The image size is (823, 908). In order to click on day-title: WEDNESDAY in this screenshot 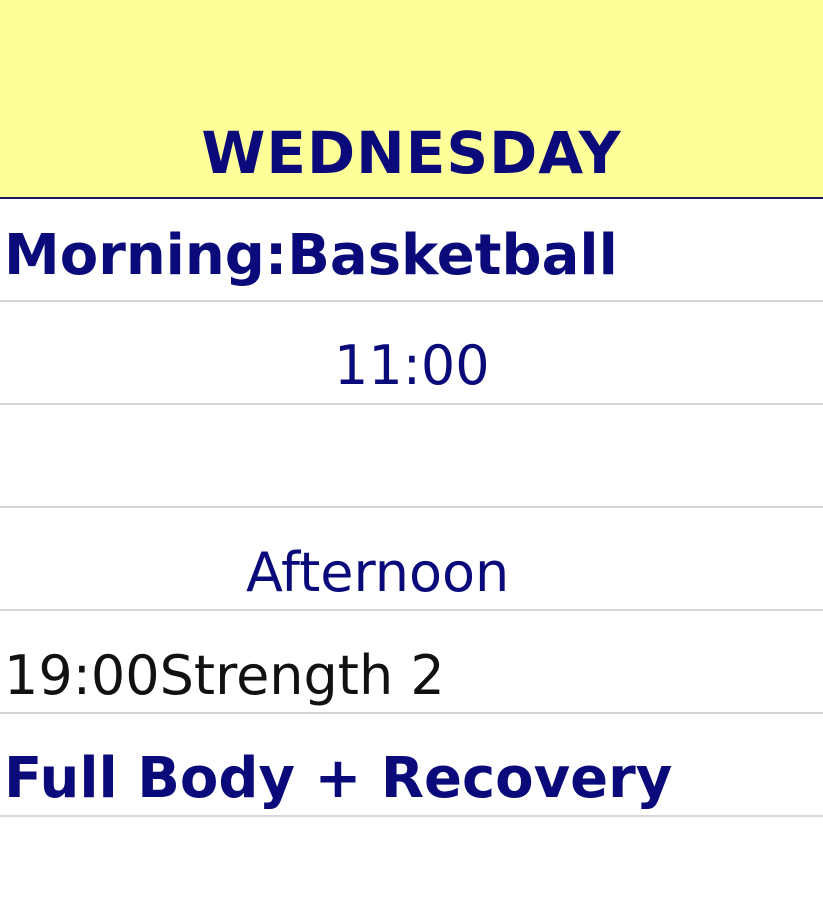, I will do `click(411, 153)`.